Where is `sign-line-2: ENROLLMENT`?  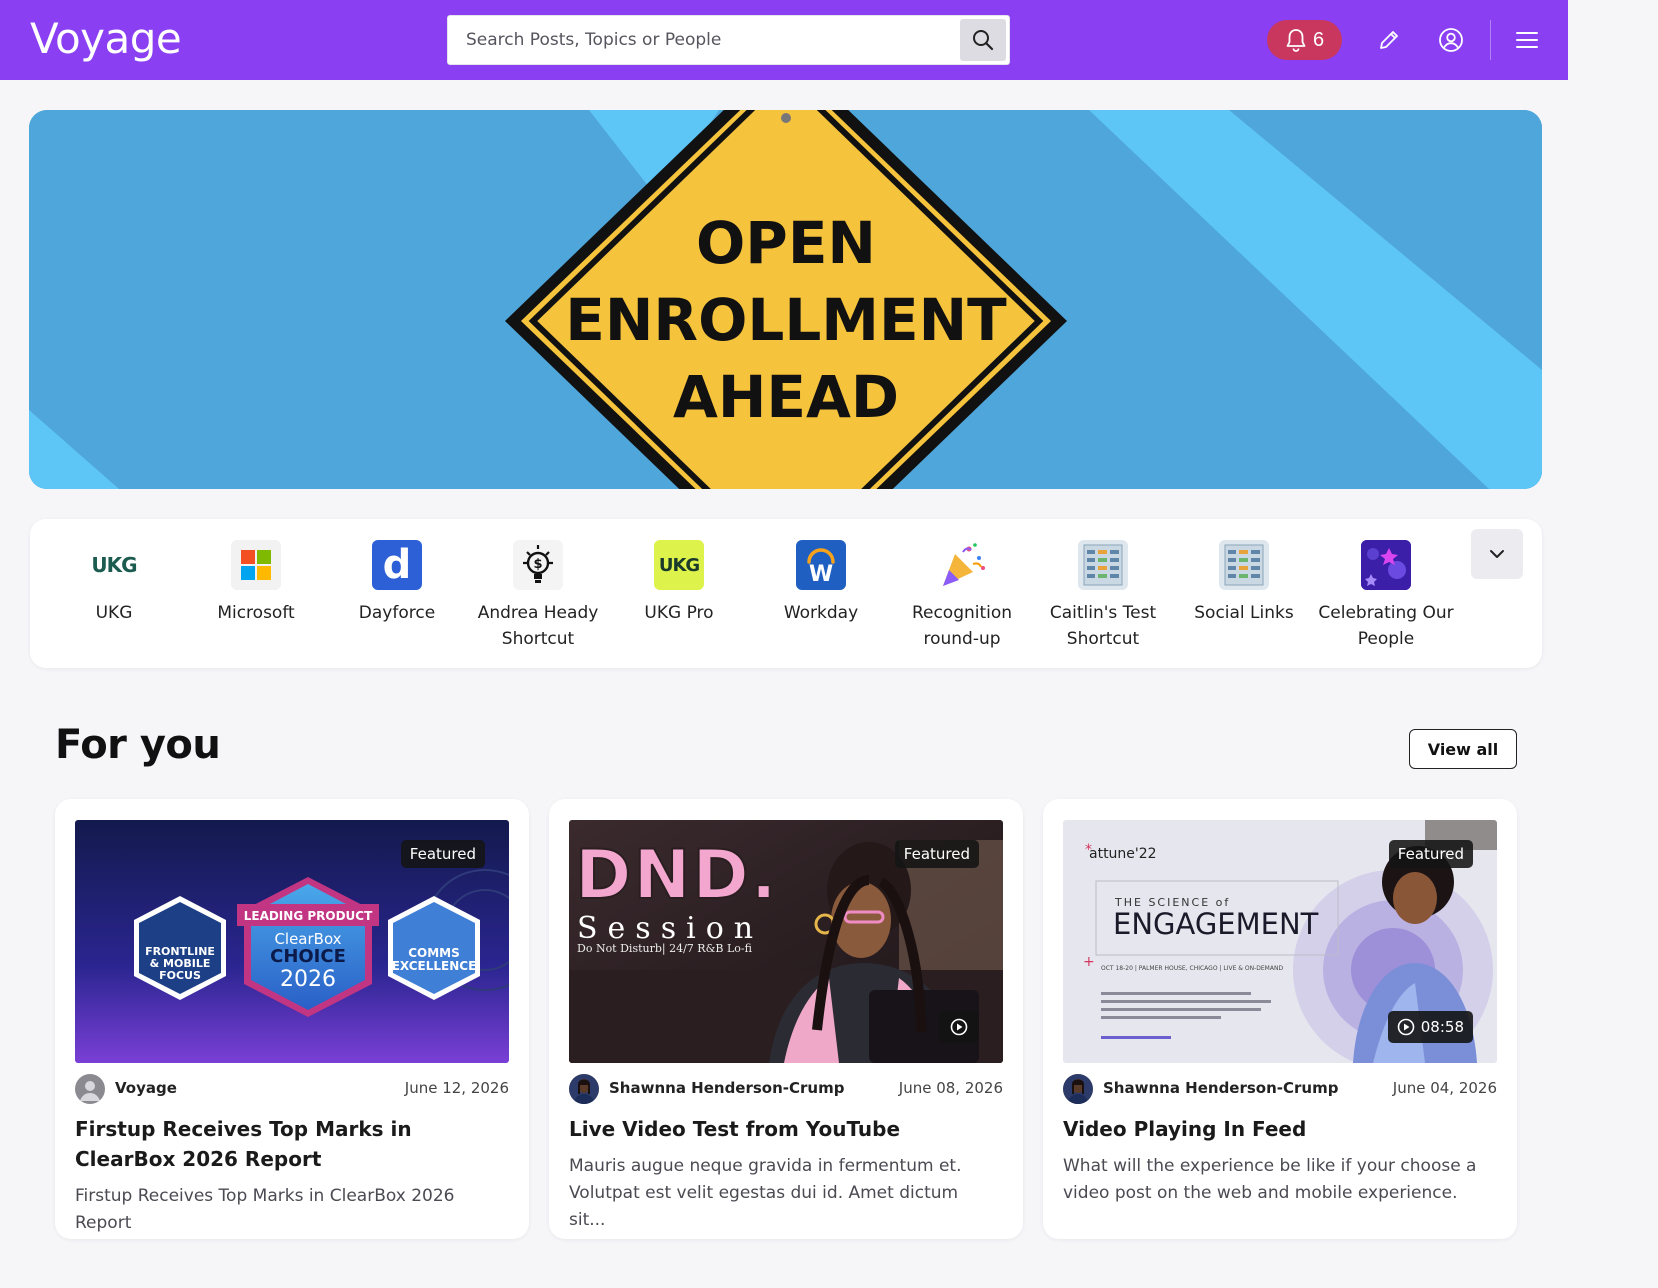
sign-line-2: ENROLLMENT is located at coordinates (786, 320).